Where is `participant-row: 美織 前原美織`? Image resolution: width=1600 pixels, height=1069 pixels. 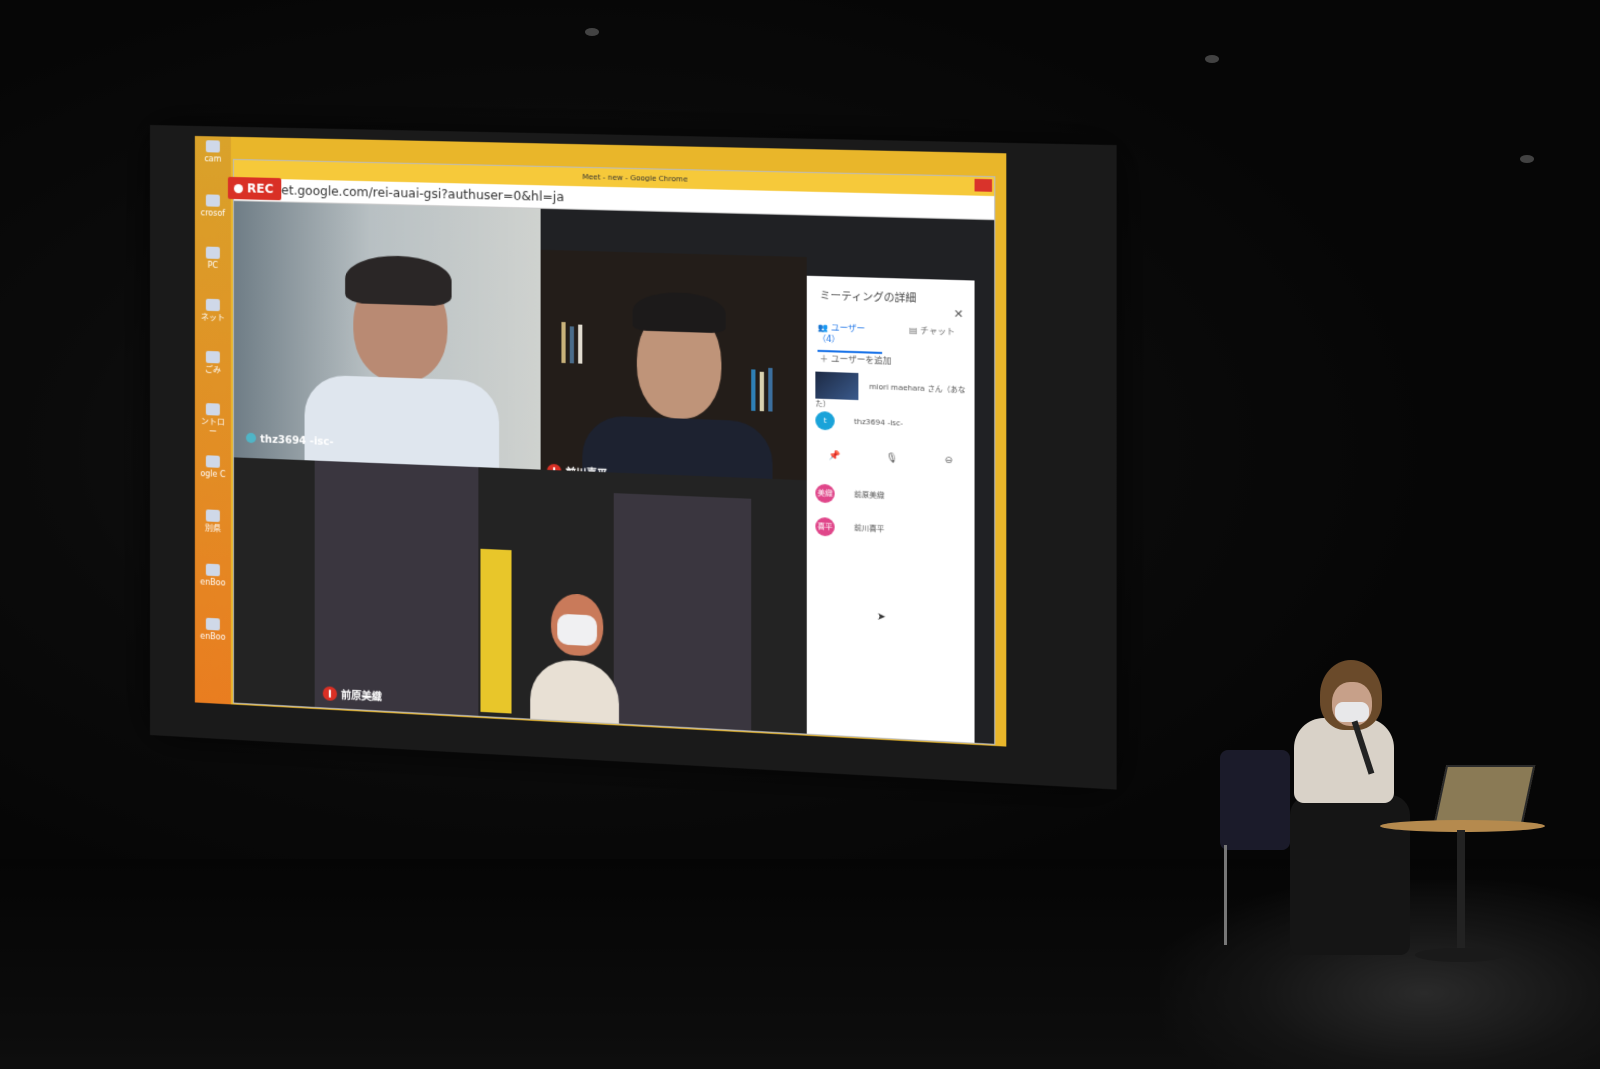 participant-row: 美織 前原美織 is located at coordinates (849, 495).